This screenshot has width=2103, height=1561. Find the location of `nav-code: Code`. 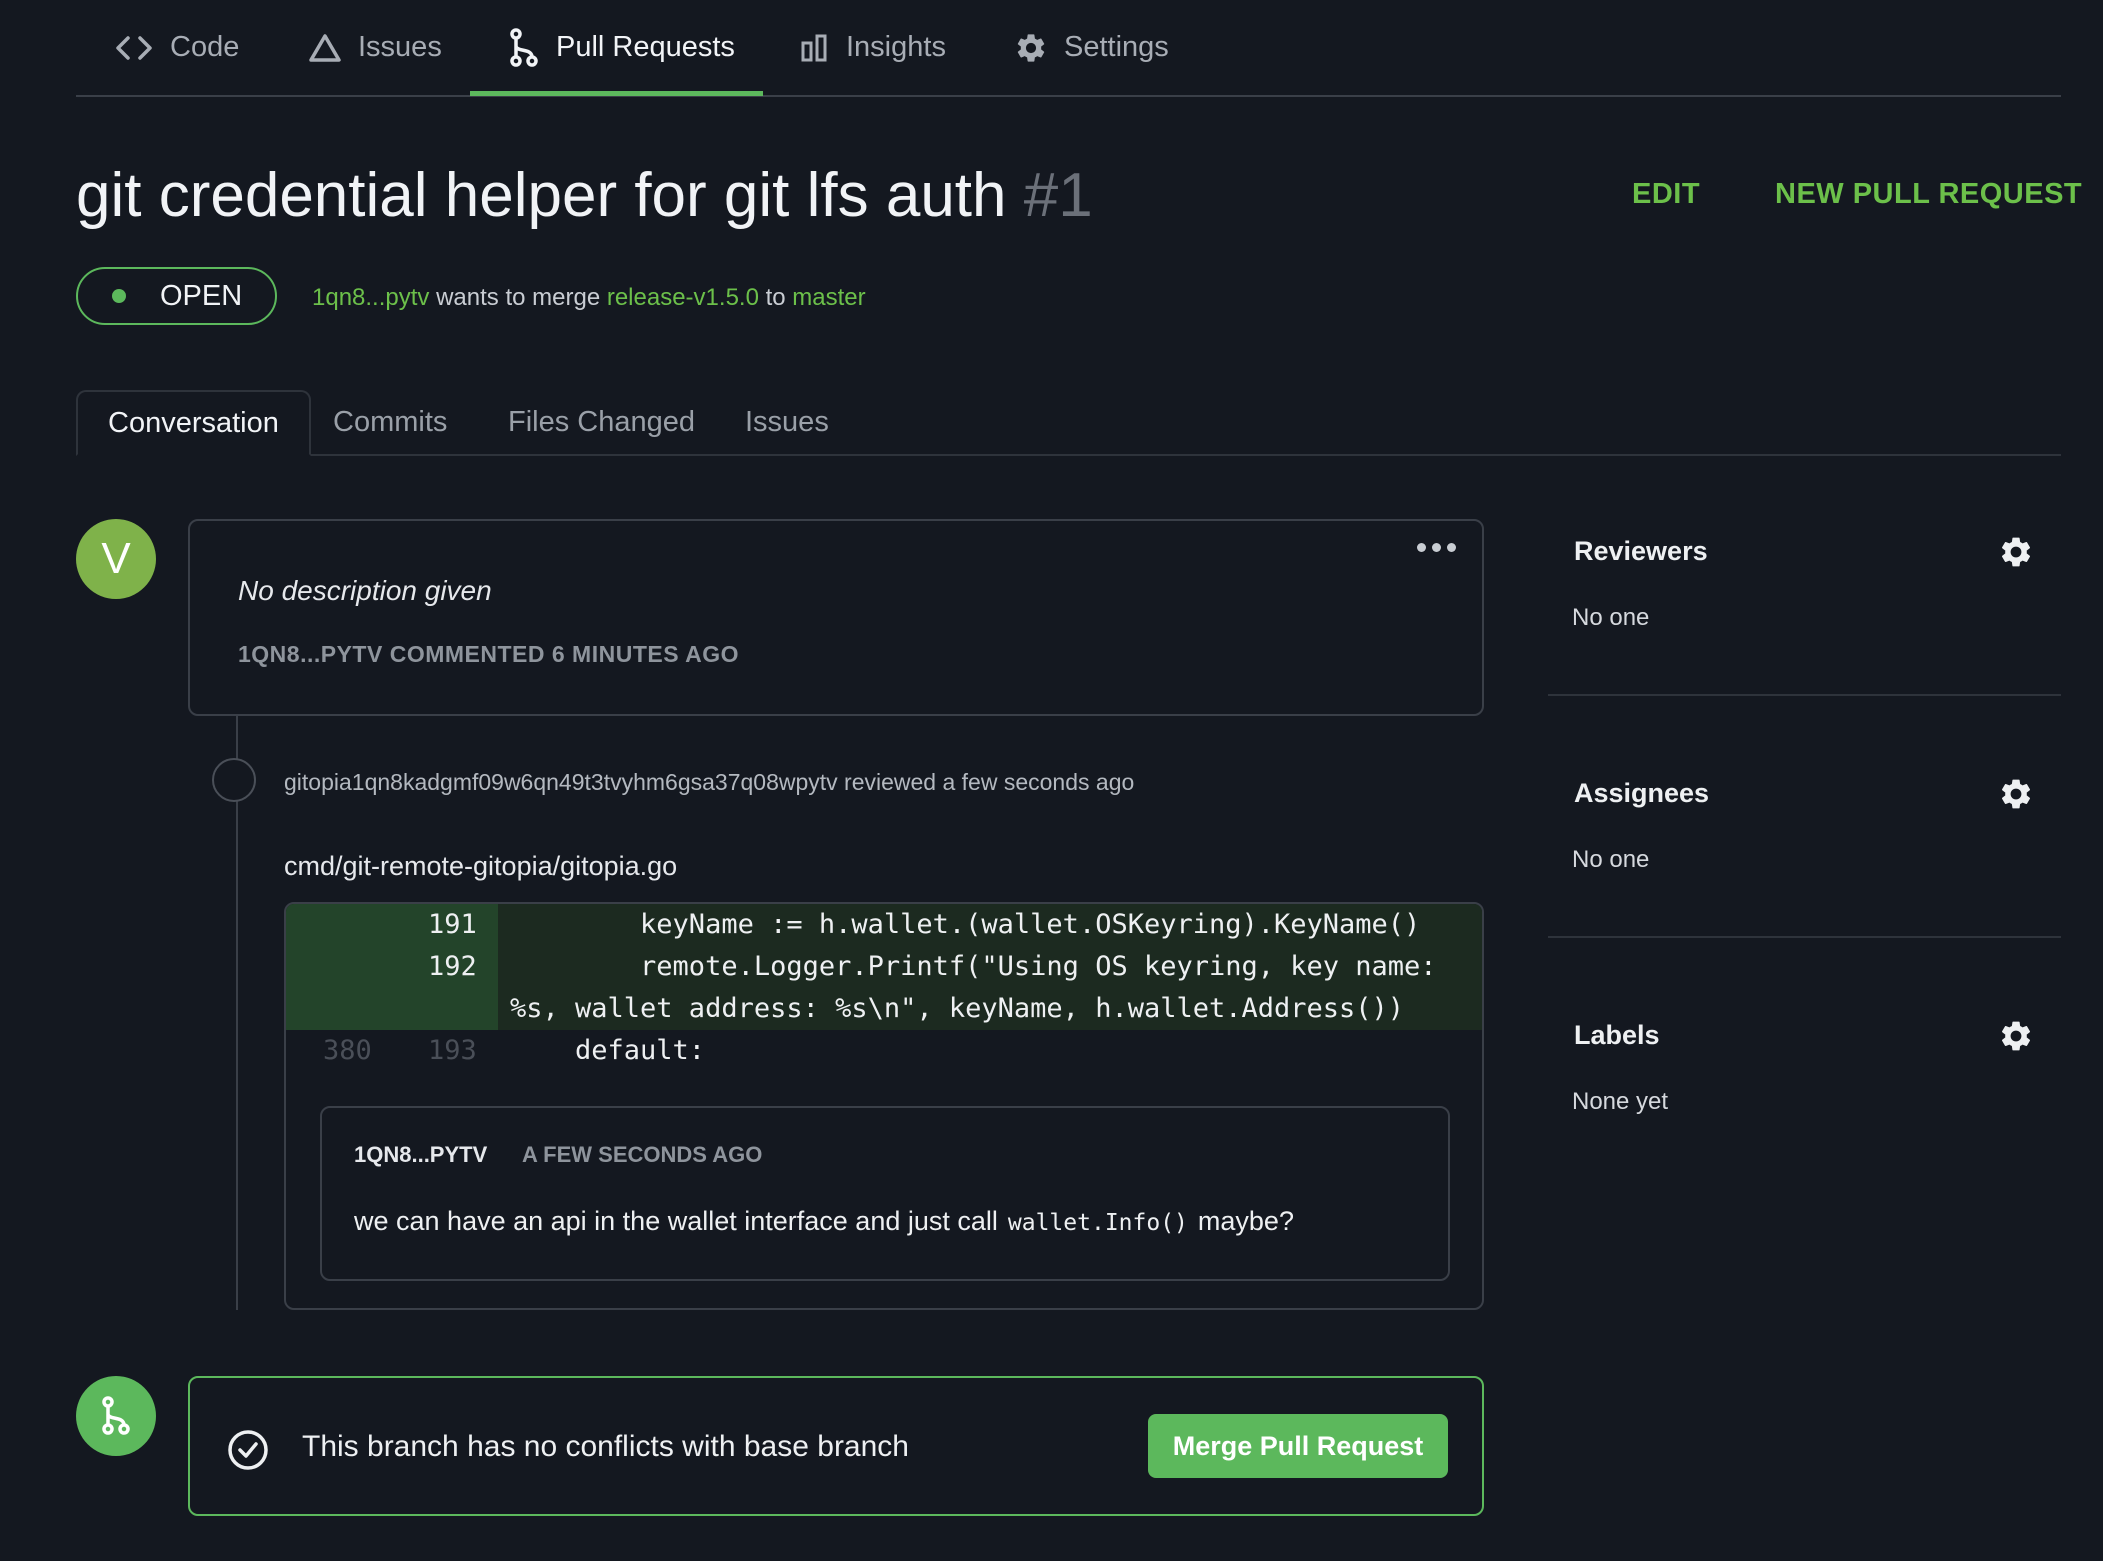

nav-code: Code is located at coordinates (176, 47).